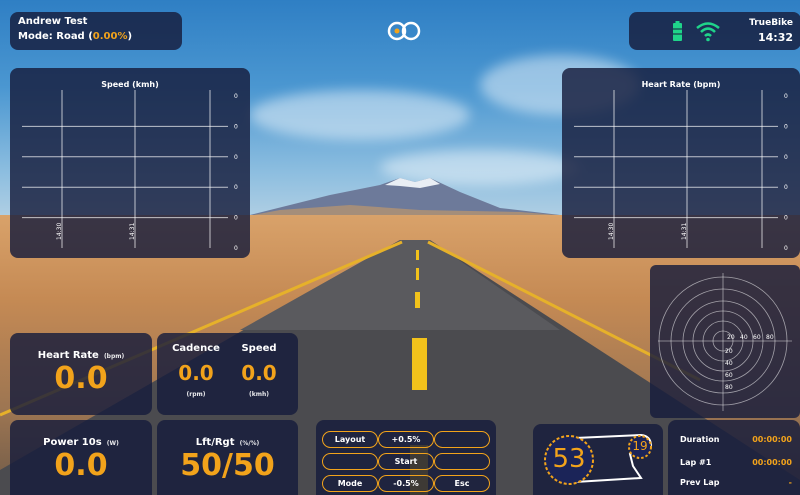 The width and height of the screenshot is (800, 495). I want to click on radar-ring-label: 60, so click(729, 375).